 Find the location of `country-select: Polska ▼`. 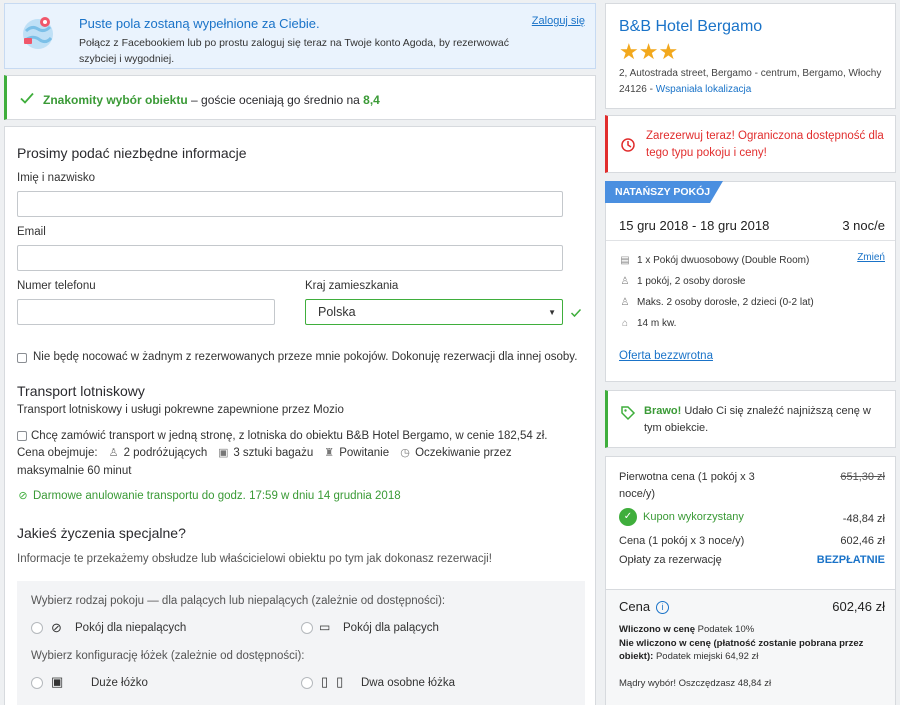

country-select: Polska ▼ is located at coordinates (434, 312).